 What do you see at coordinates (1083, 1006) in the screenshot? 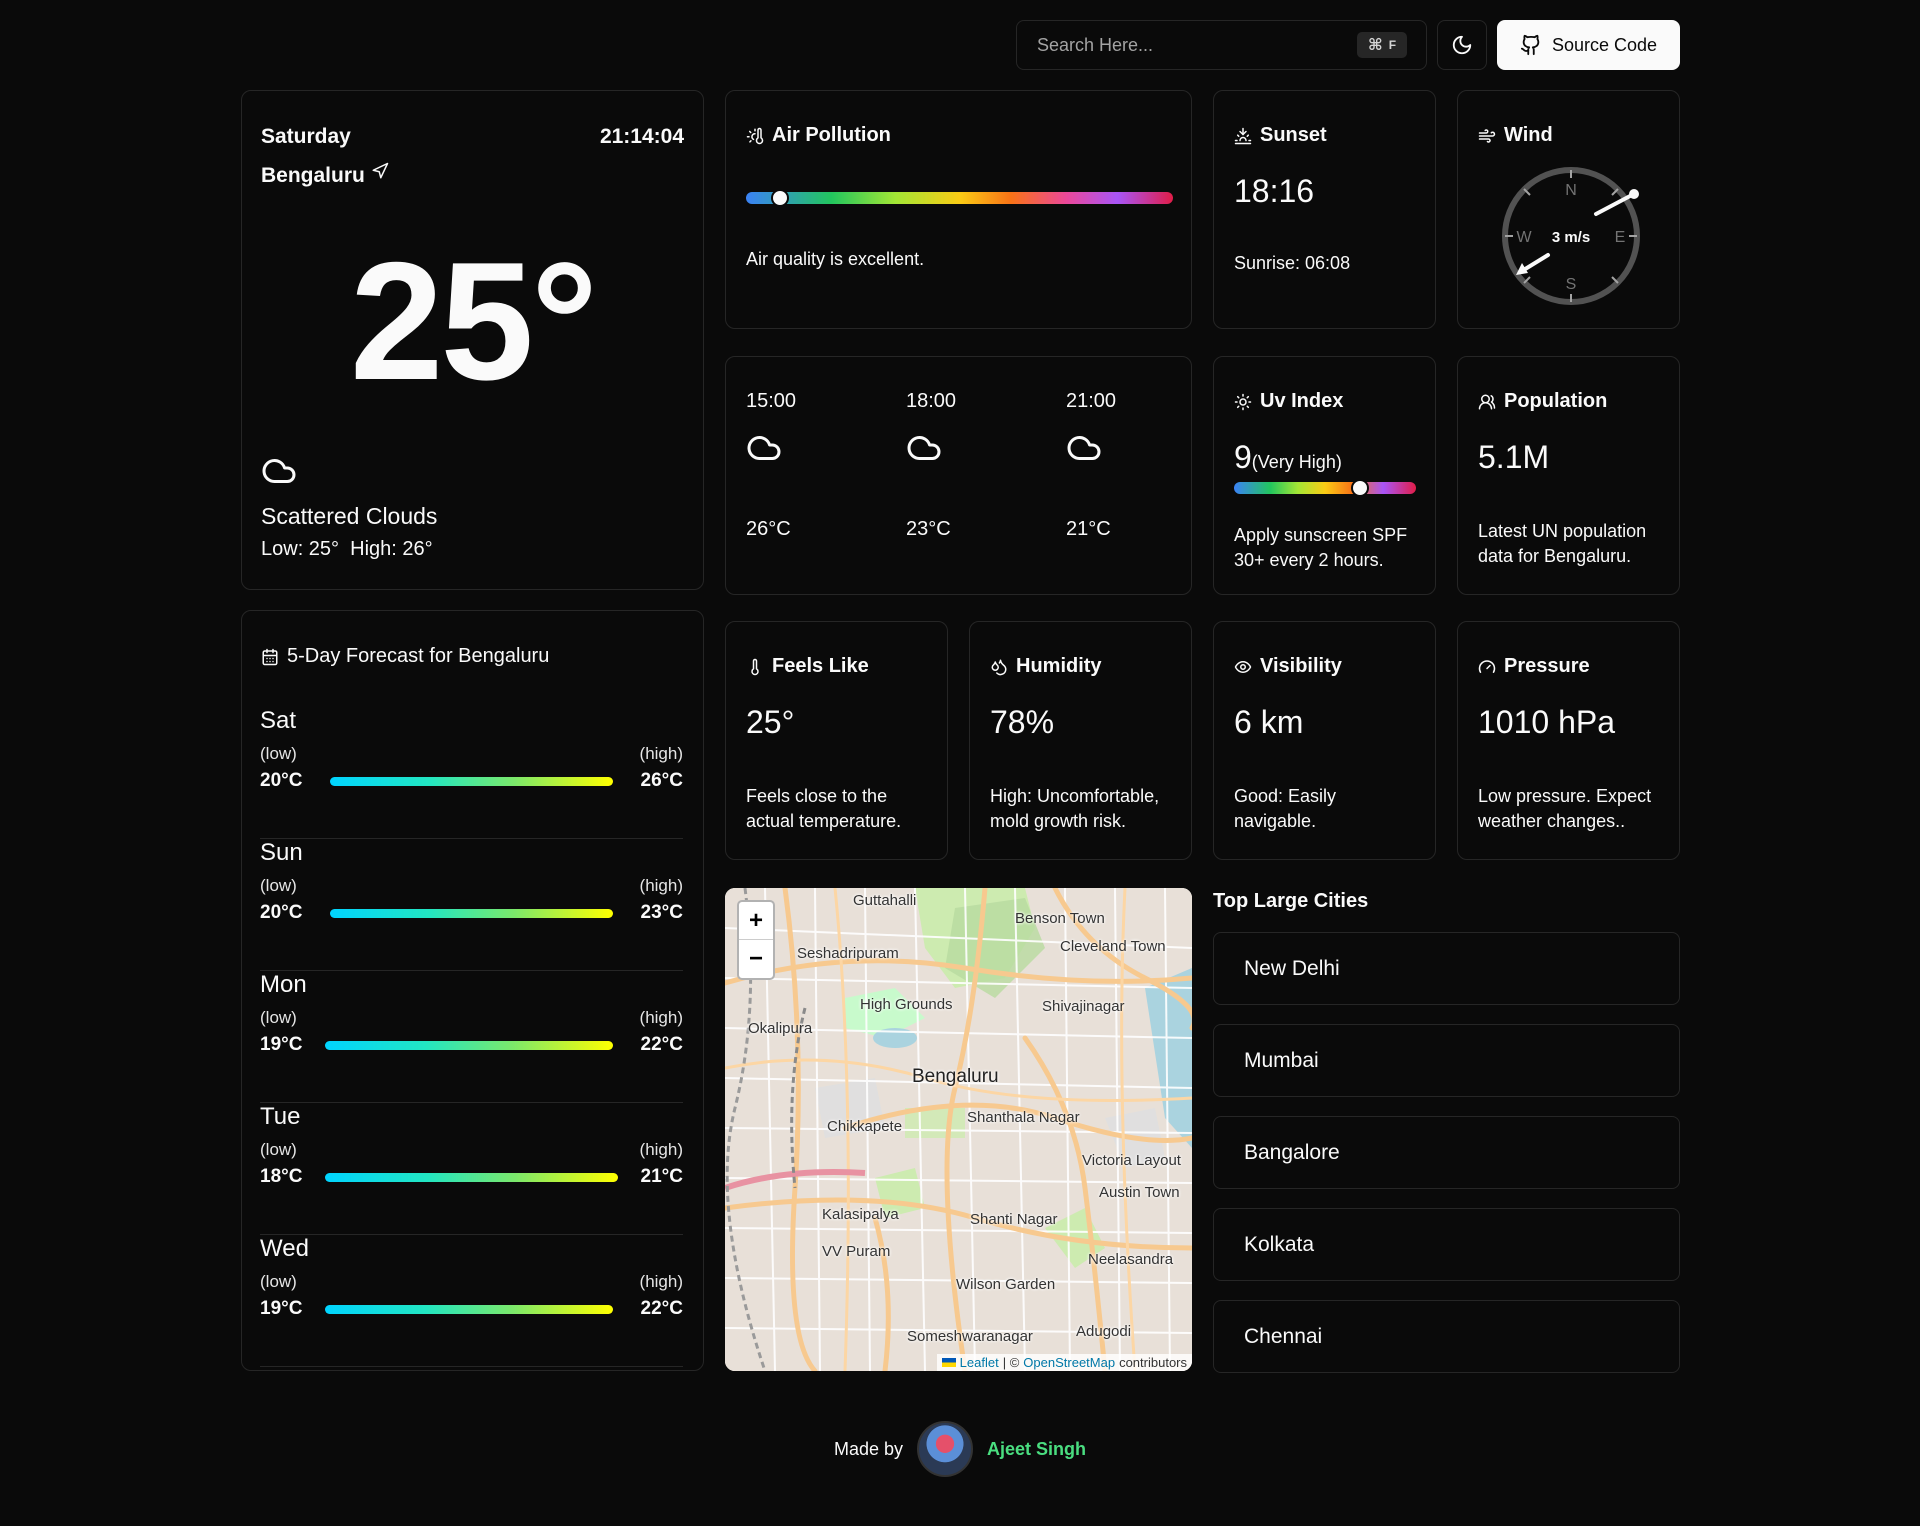
I see `map-label: Shivajinagar` at bounding box center [1083, 1006].